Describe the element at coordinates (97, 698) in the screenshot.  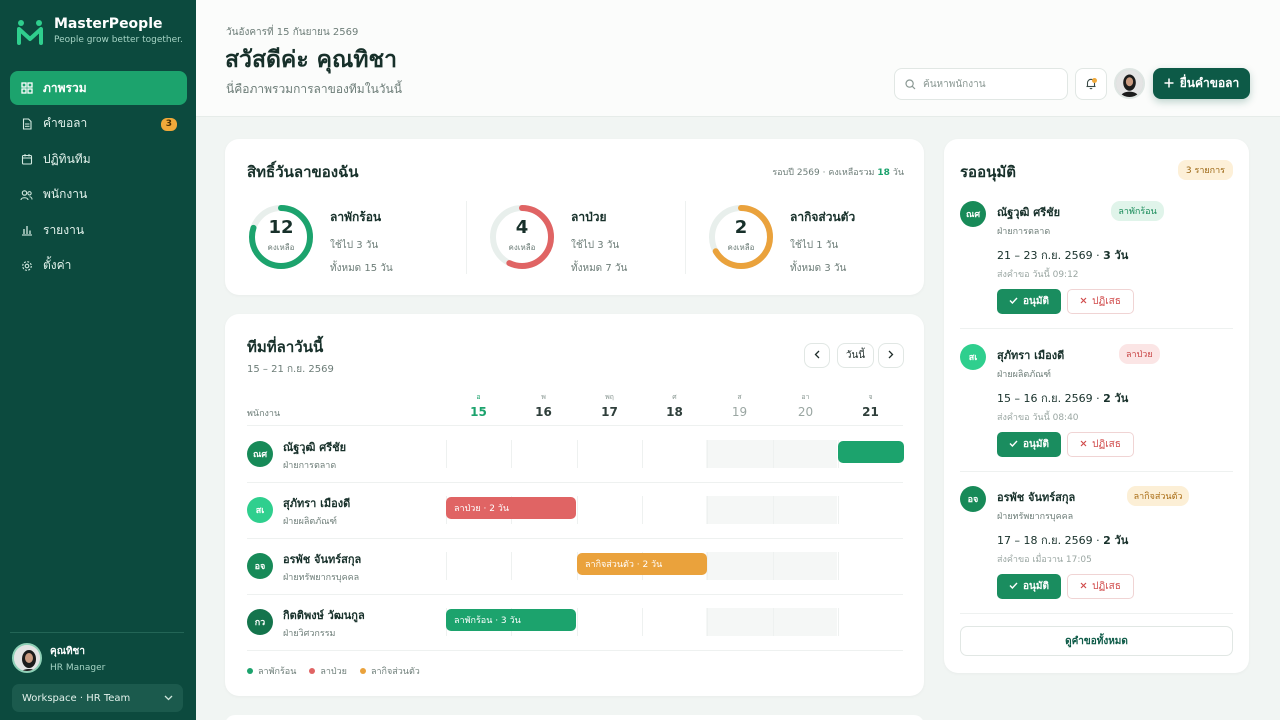
I see `workspace-select: Workspace · HR Team` at that location.